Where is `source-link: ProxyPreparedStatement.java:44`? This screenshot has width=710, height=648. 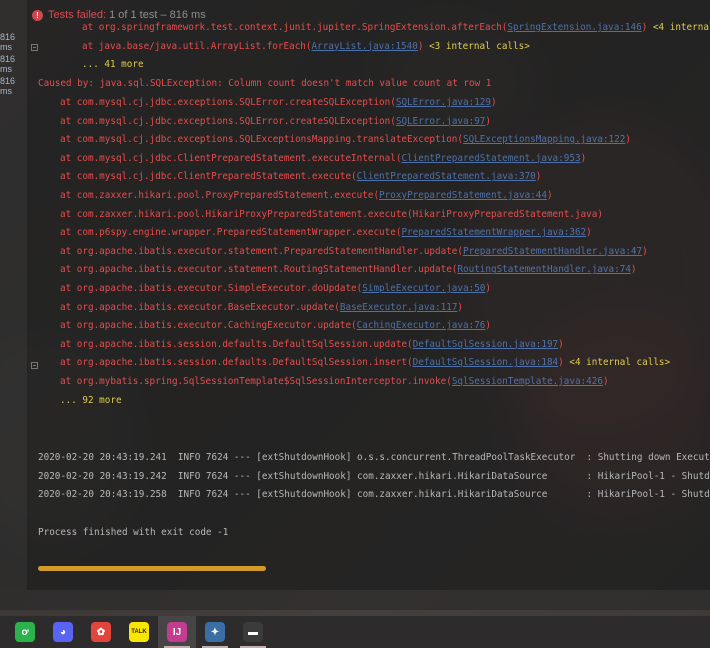
source-link: ProxyPreparedStatement.java:44 is located at coordinates (463, 195).